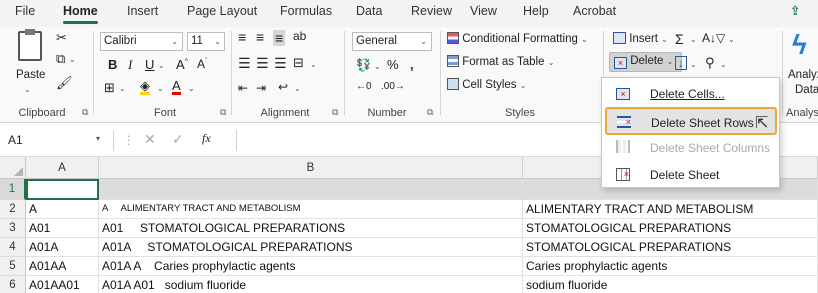 The image size is (818, 293). Describe the element at coordinates (299, 36) in the screenshot. I see `orientation-icon: ab` at that location.